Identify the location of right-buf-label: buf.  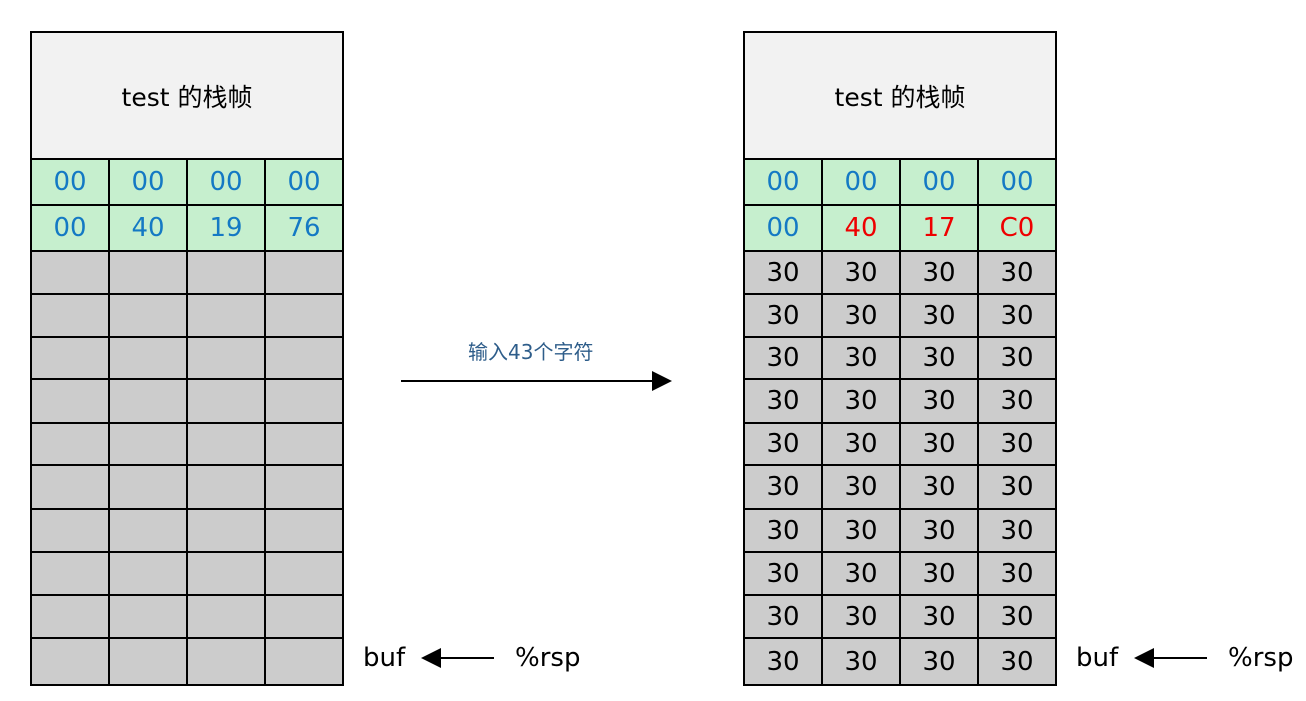
(1097, 658).